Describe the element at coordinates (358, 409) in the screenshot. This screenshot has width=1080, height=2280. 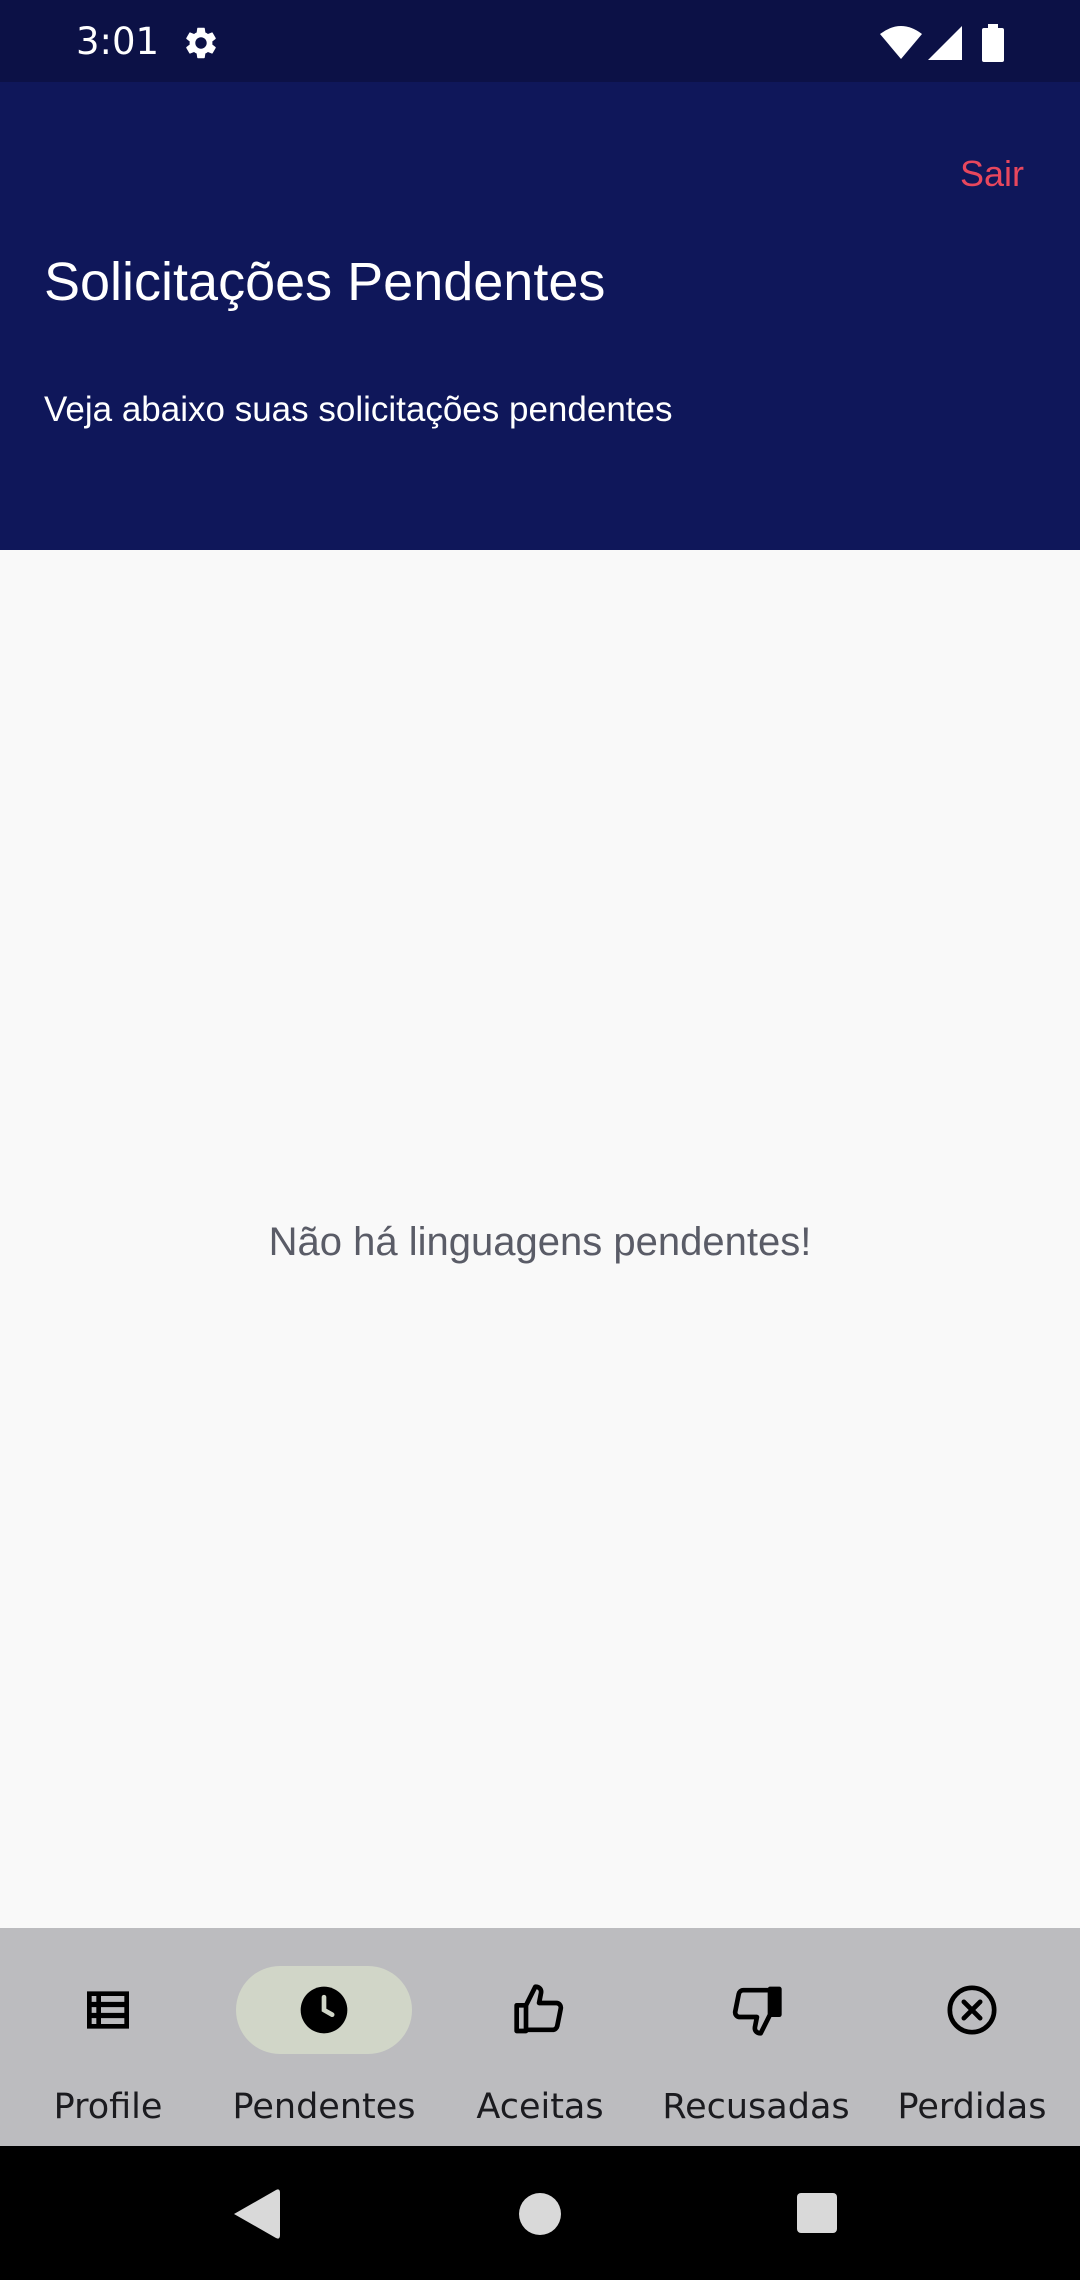
I see `page-subtitle: Veja abaixo suas solicitações pendentes` at that location.